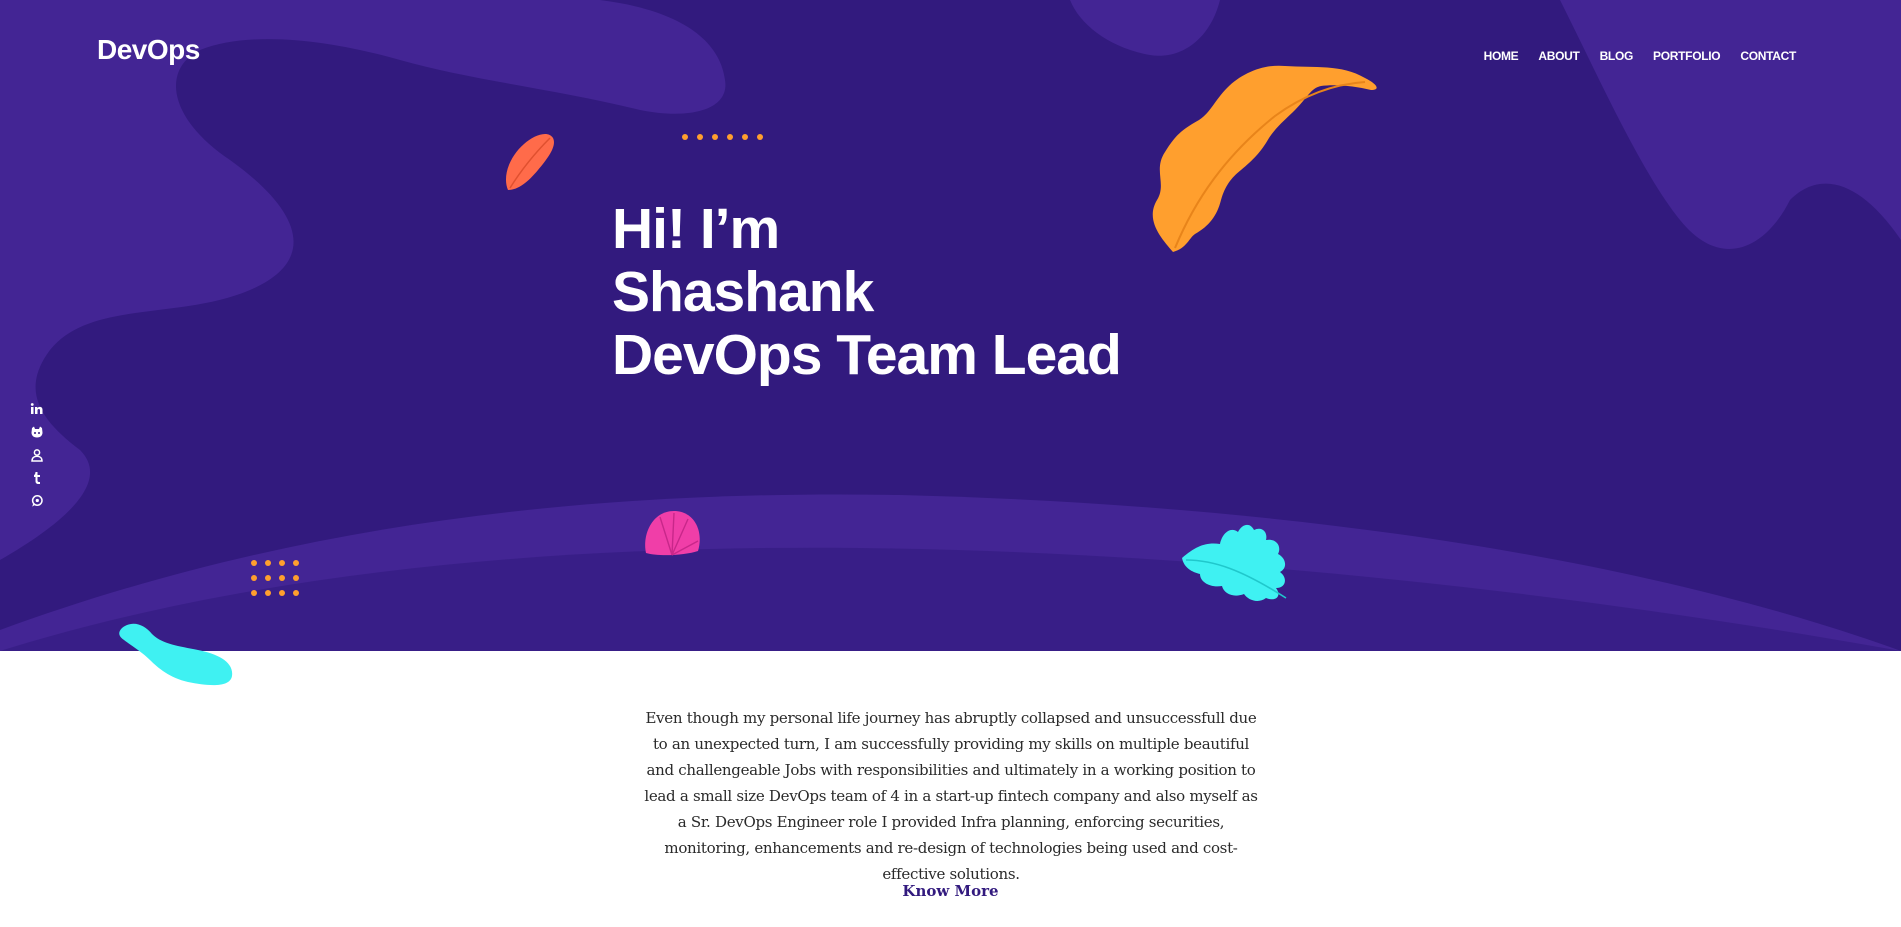  I want to click on know-more-link: Know More, so click(950, 891).